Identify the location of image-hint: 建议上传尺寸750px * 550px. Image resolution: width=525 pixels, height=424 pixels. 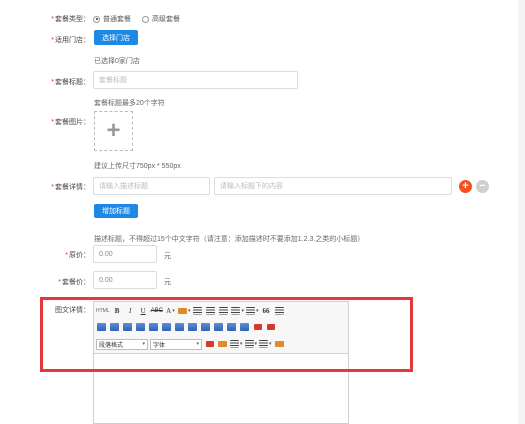
(137, 166).